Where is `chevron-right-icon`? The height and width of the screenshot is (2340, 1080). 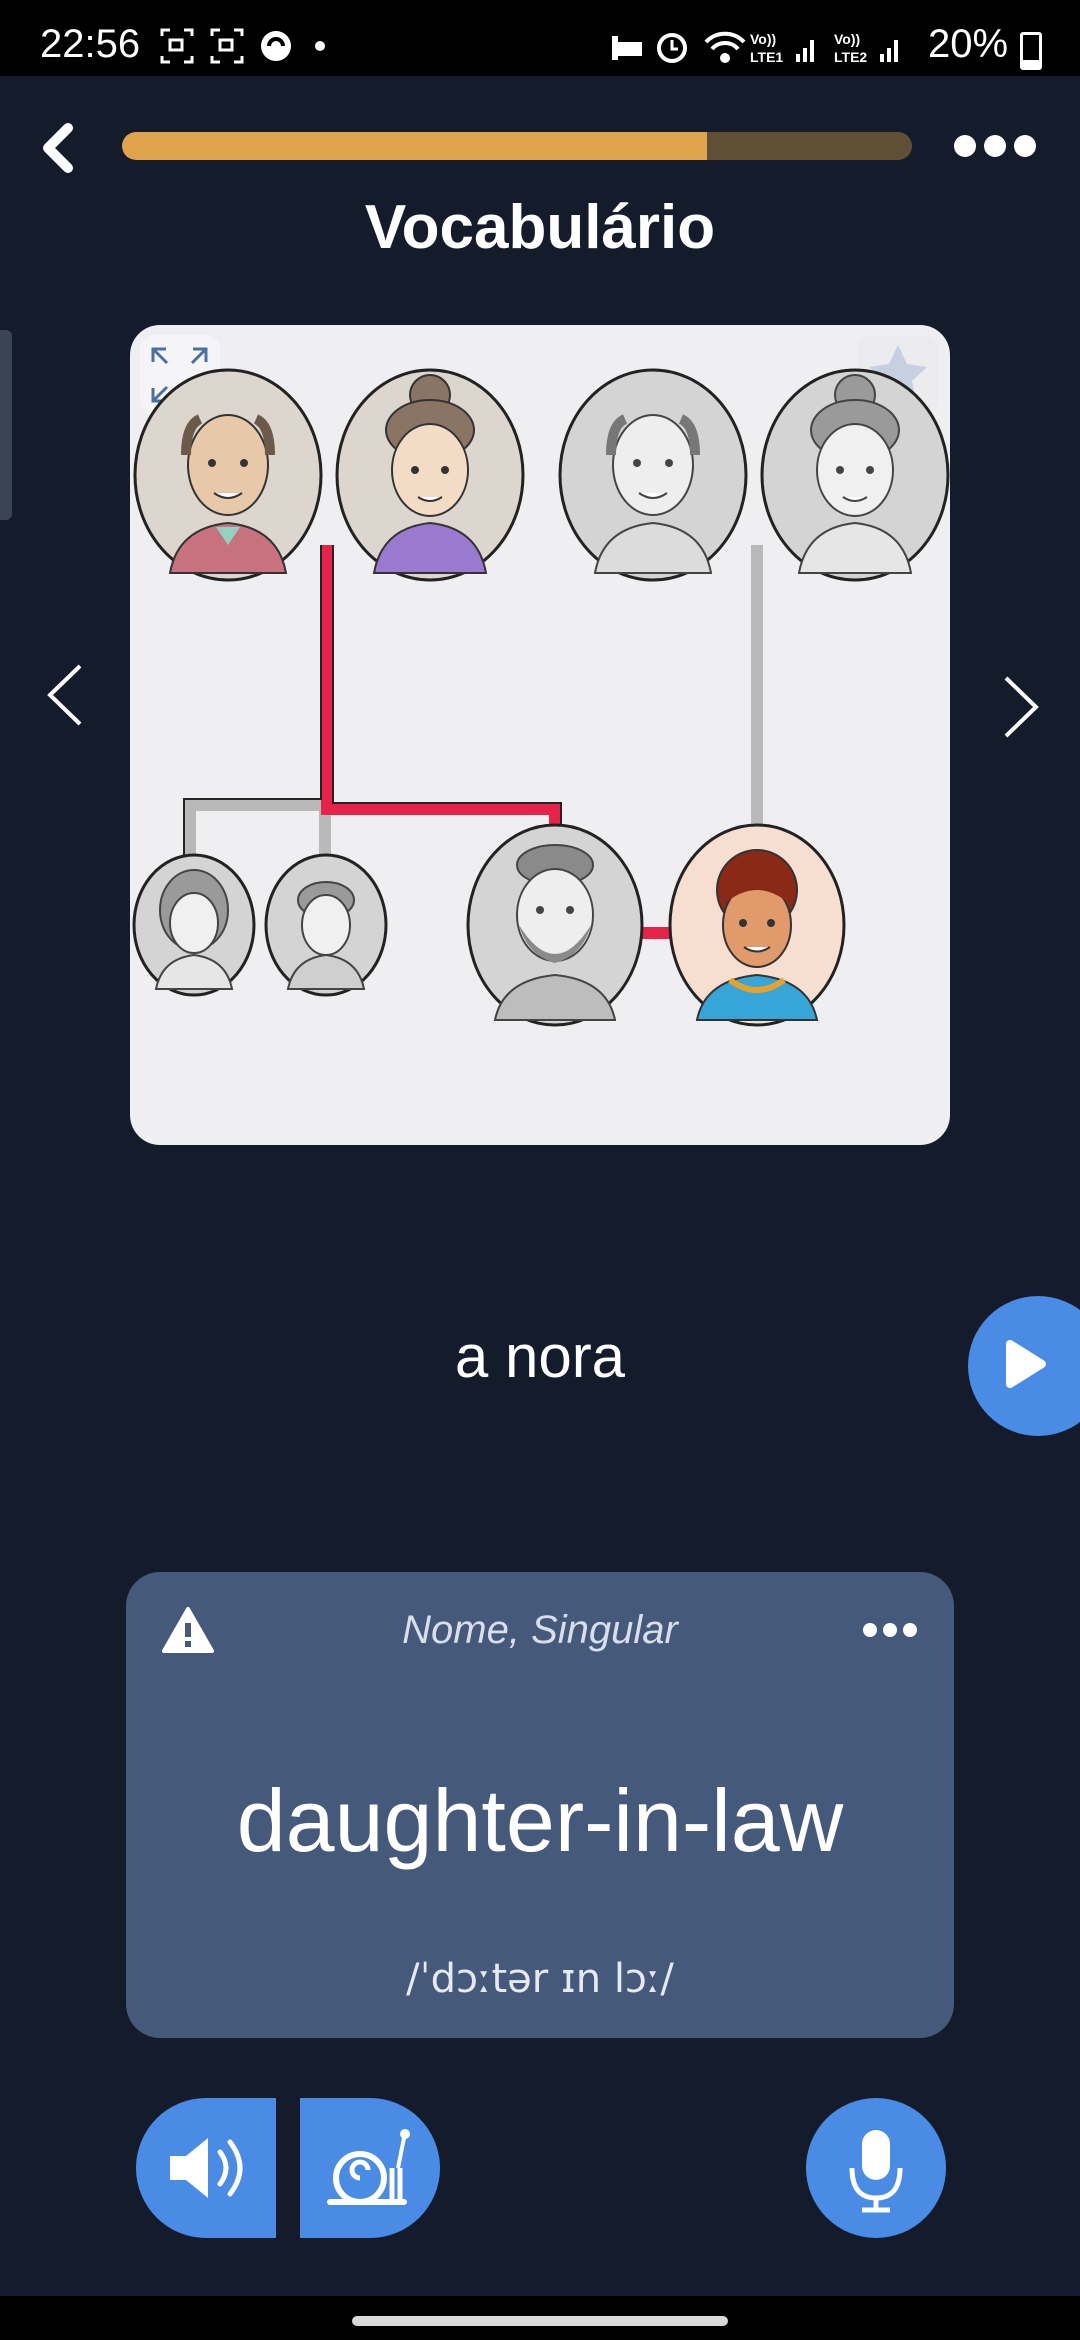 chevron-right-icon is located at coordinates (1021, 707).